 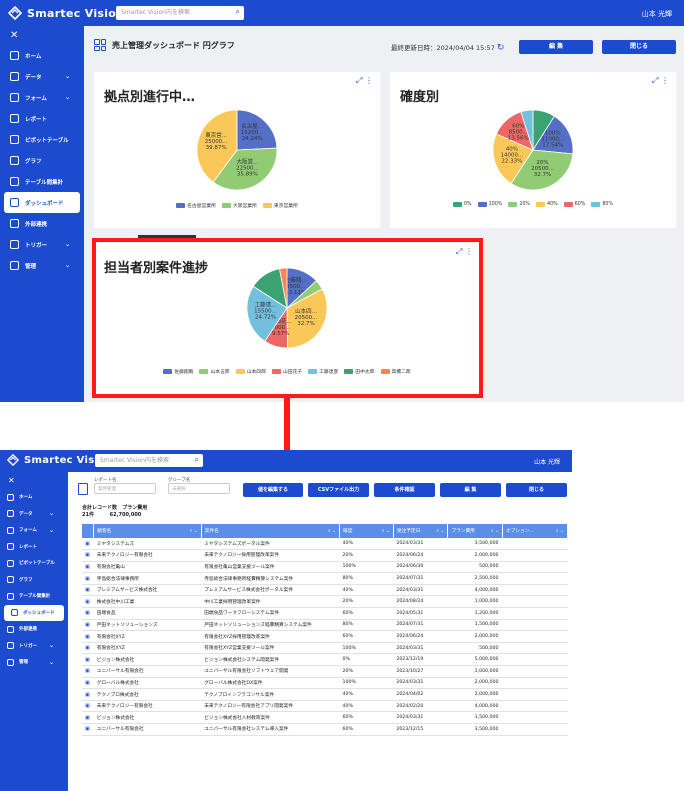 I want to click on legend-item: 20%, so click(x=519, y=204).